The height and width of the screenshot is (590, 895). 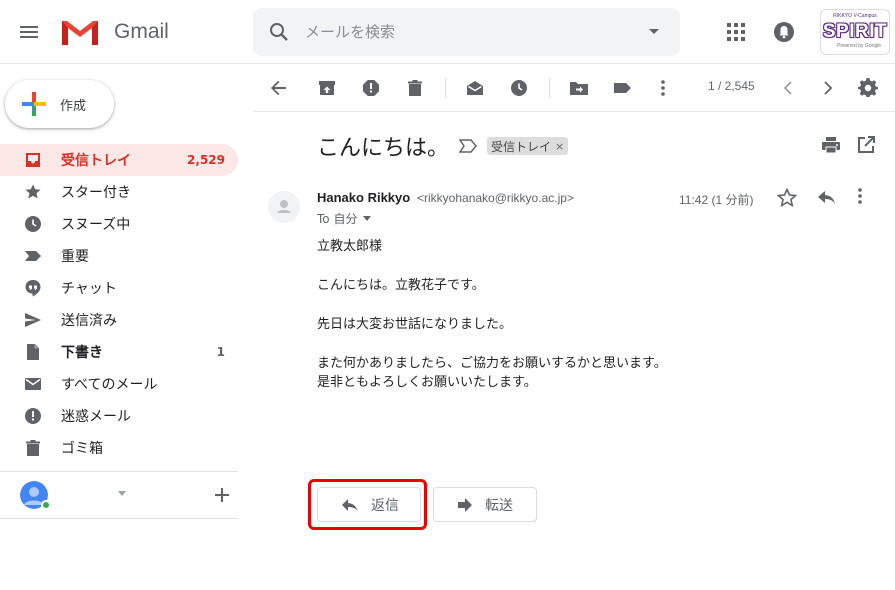 What do you see at coordinates (82, 353) in the screenshot?
I see `sidebar-item-label: 下書き` at bounding box center [82, 353].